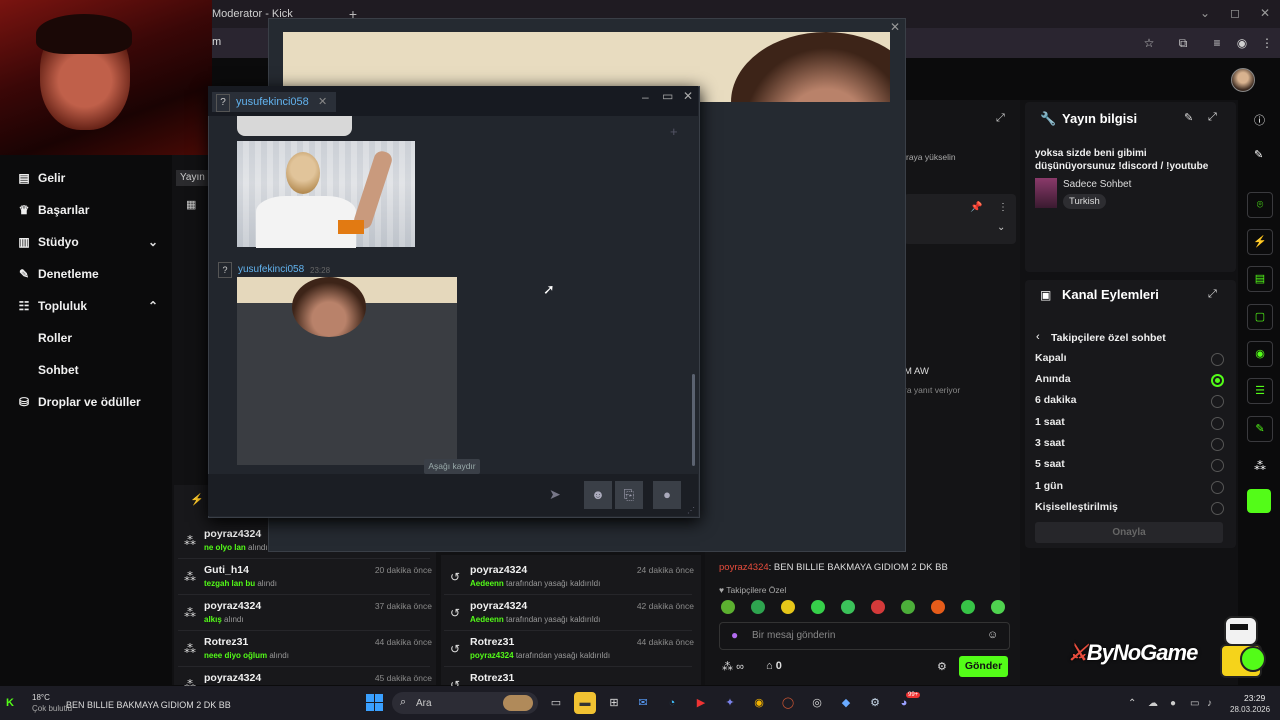 This screenshot has width=1280, height=720. I want to click on back-icon: ‹, so click(1038, 337).